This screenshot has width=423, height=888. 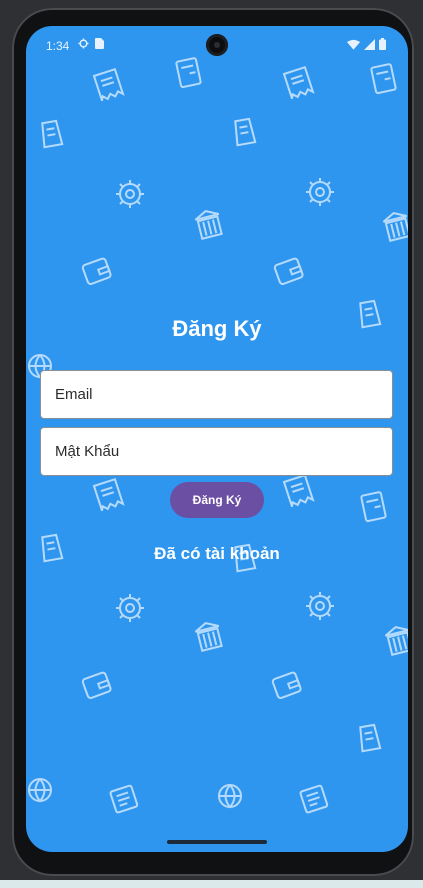 I want to click on email-field: Email, so click(x=216, y=394).